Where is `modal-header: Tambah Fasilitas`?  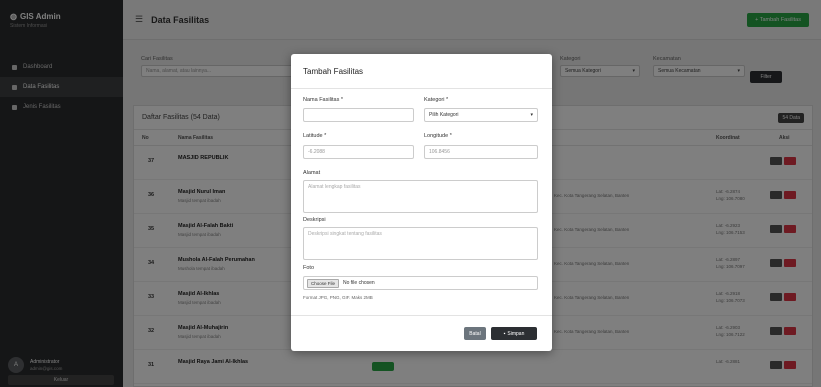 modal-header: Tambah Fasilitas is located at coordinates (421, 71).